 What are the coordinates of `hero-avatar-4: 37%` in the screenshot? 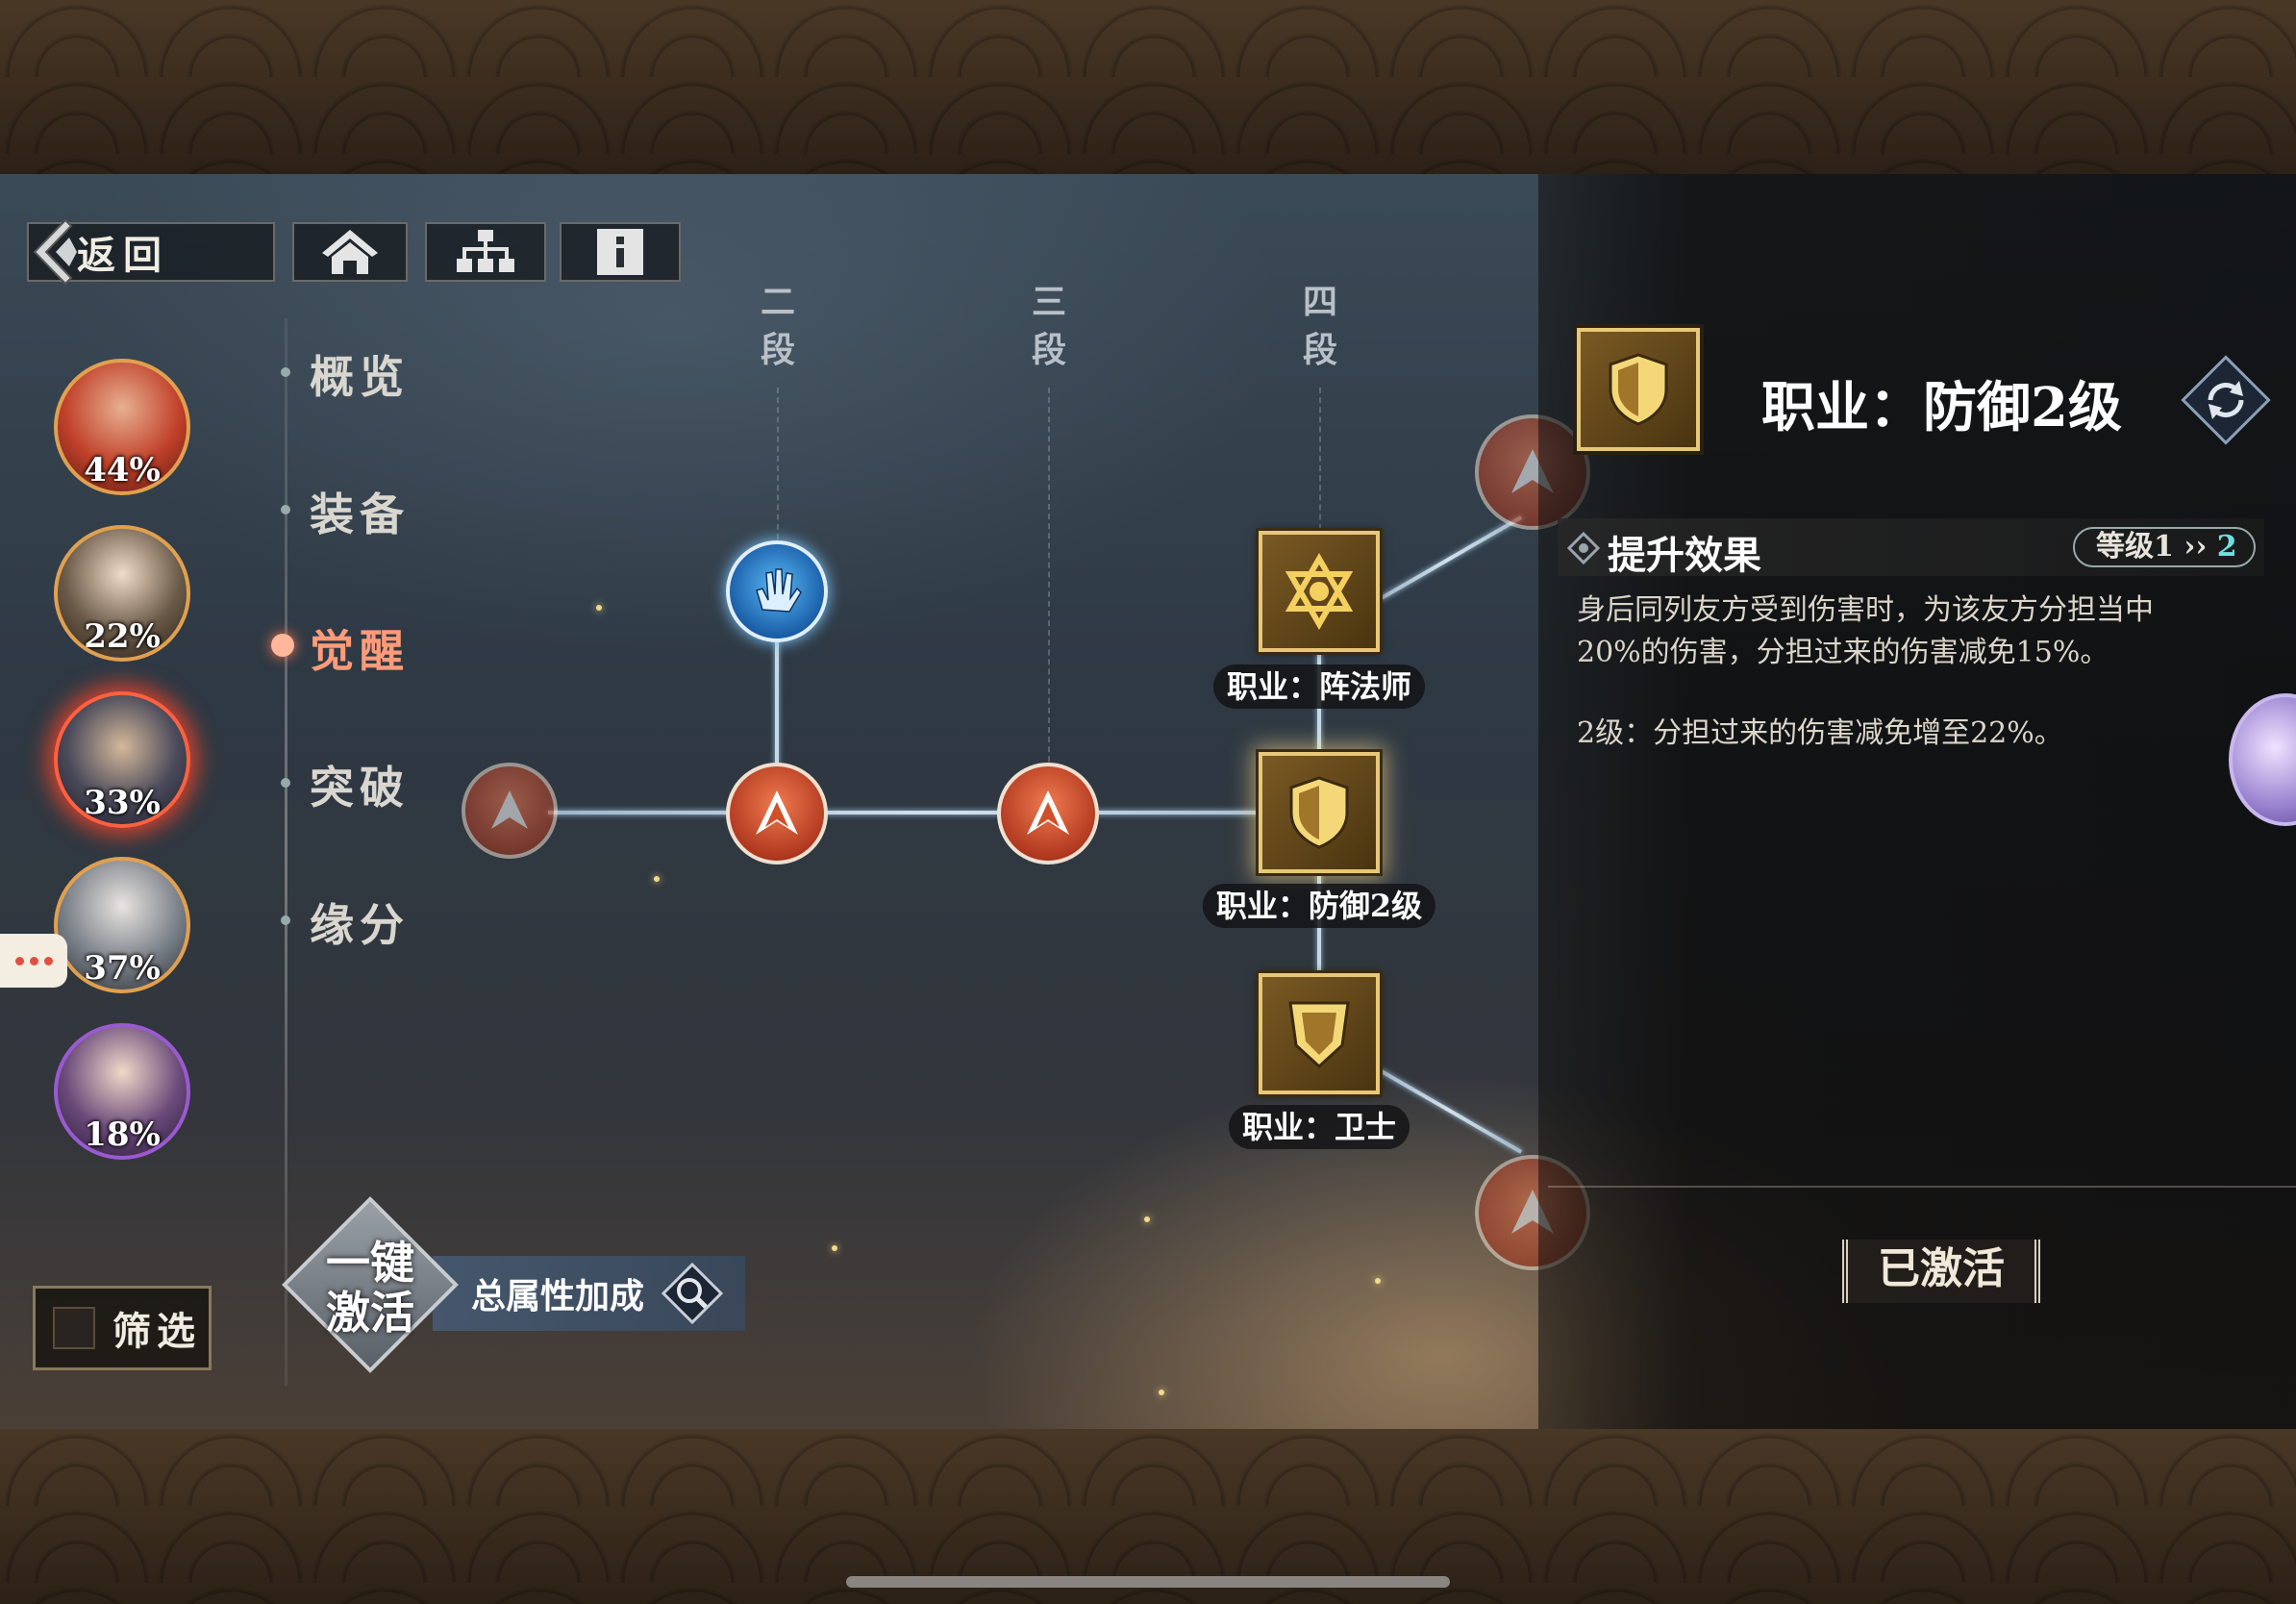 It's located at (122, 925).